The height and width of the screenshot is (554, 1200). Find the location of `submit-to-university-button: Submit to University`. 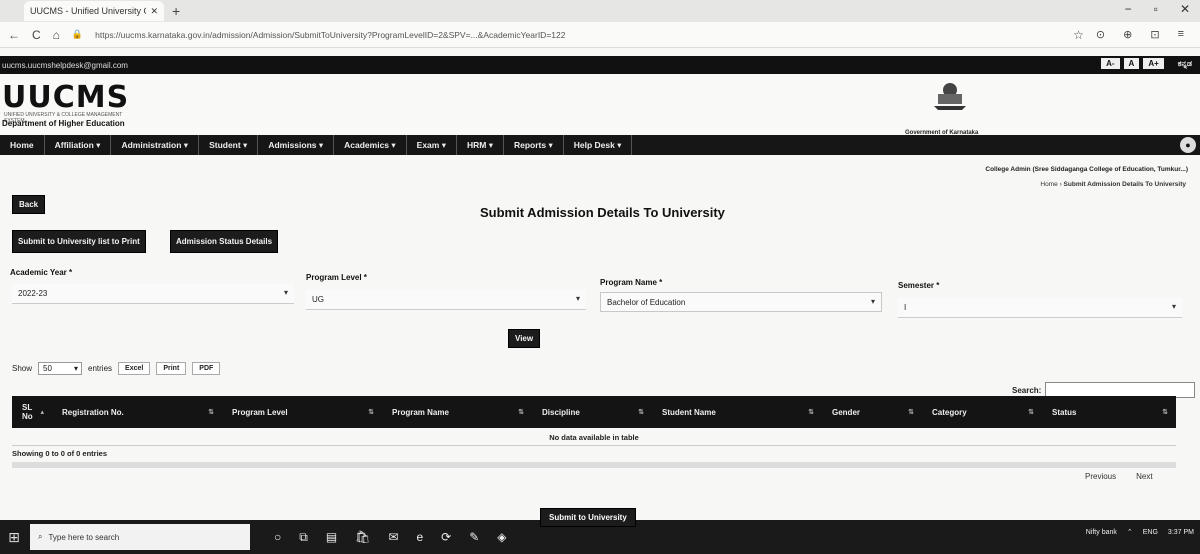

submit-to-university-button: Submit to University is located at coordinates (588, 517).